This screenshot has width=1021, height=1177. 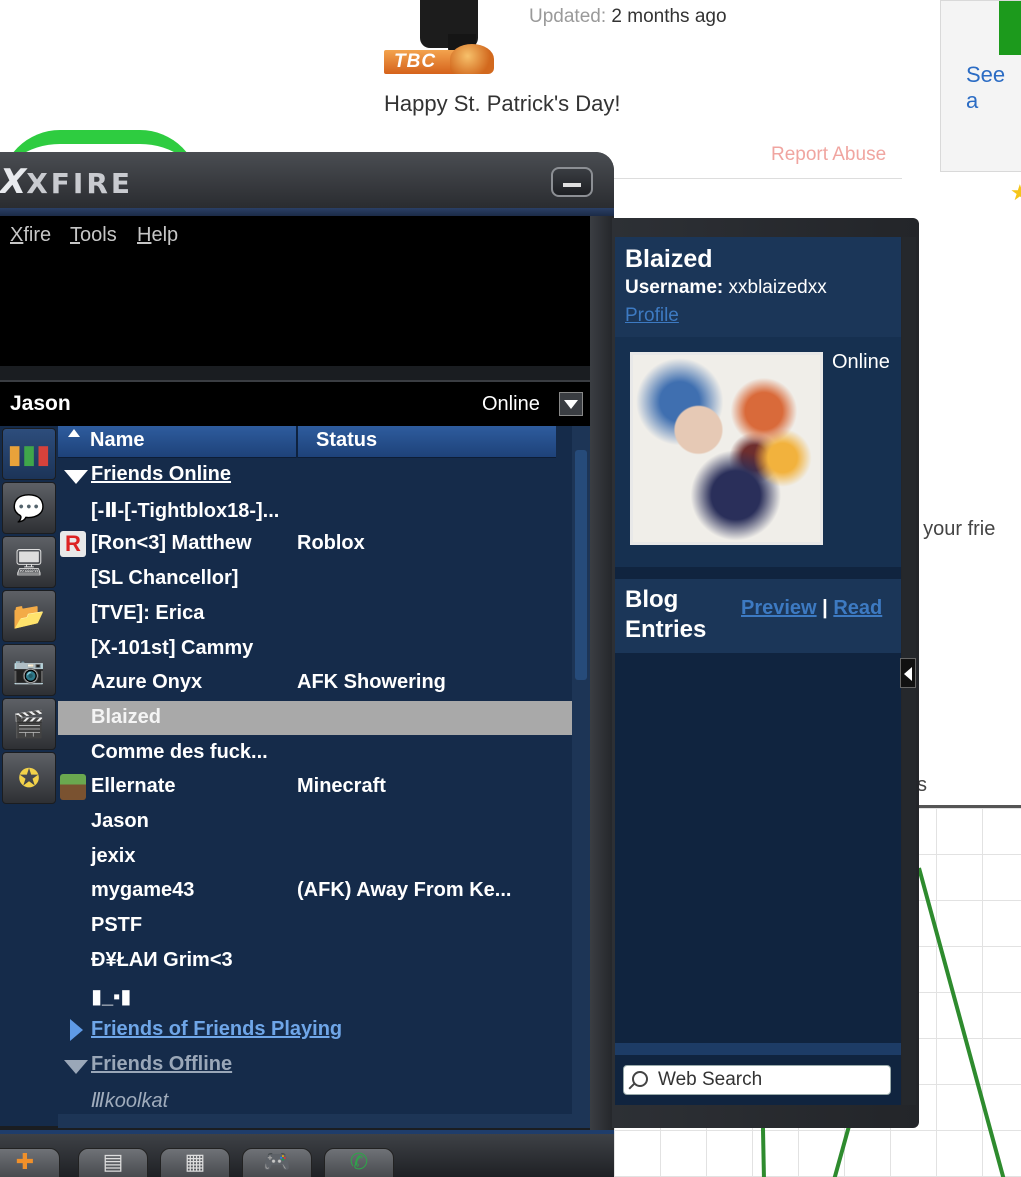 What do you see at coordinates (297, 442) in the screenshot?
I see `column-separator` at bounding box center [297, 442].